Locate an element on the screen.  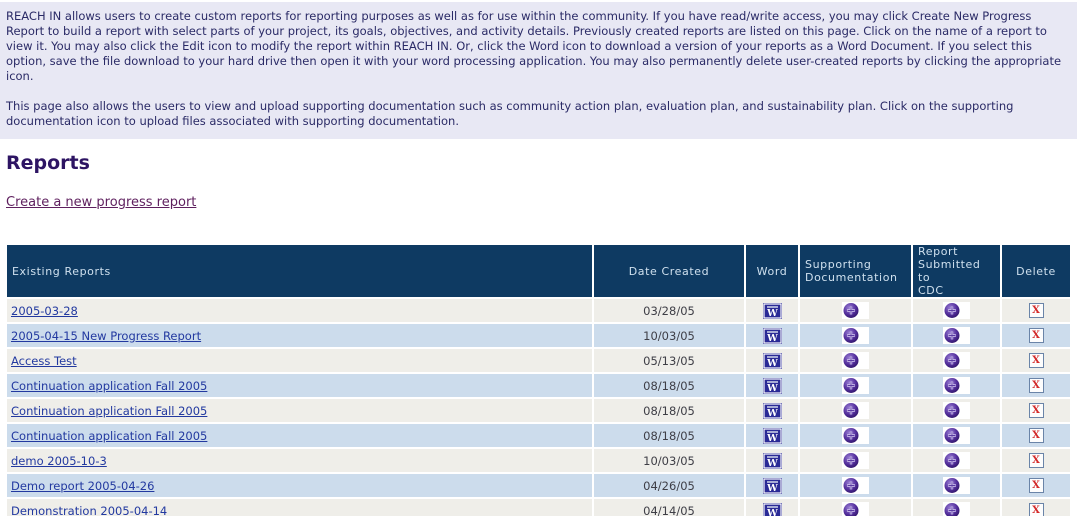
report-name-link: 2005-03-28 is located at coordinates (44, 311).